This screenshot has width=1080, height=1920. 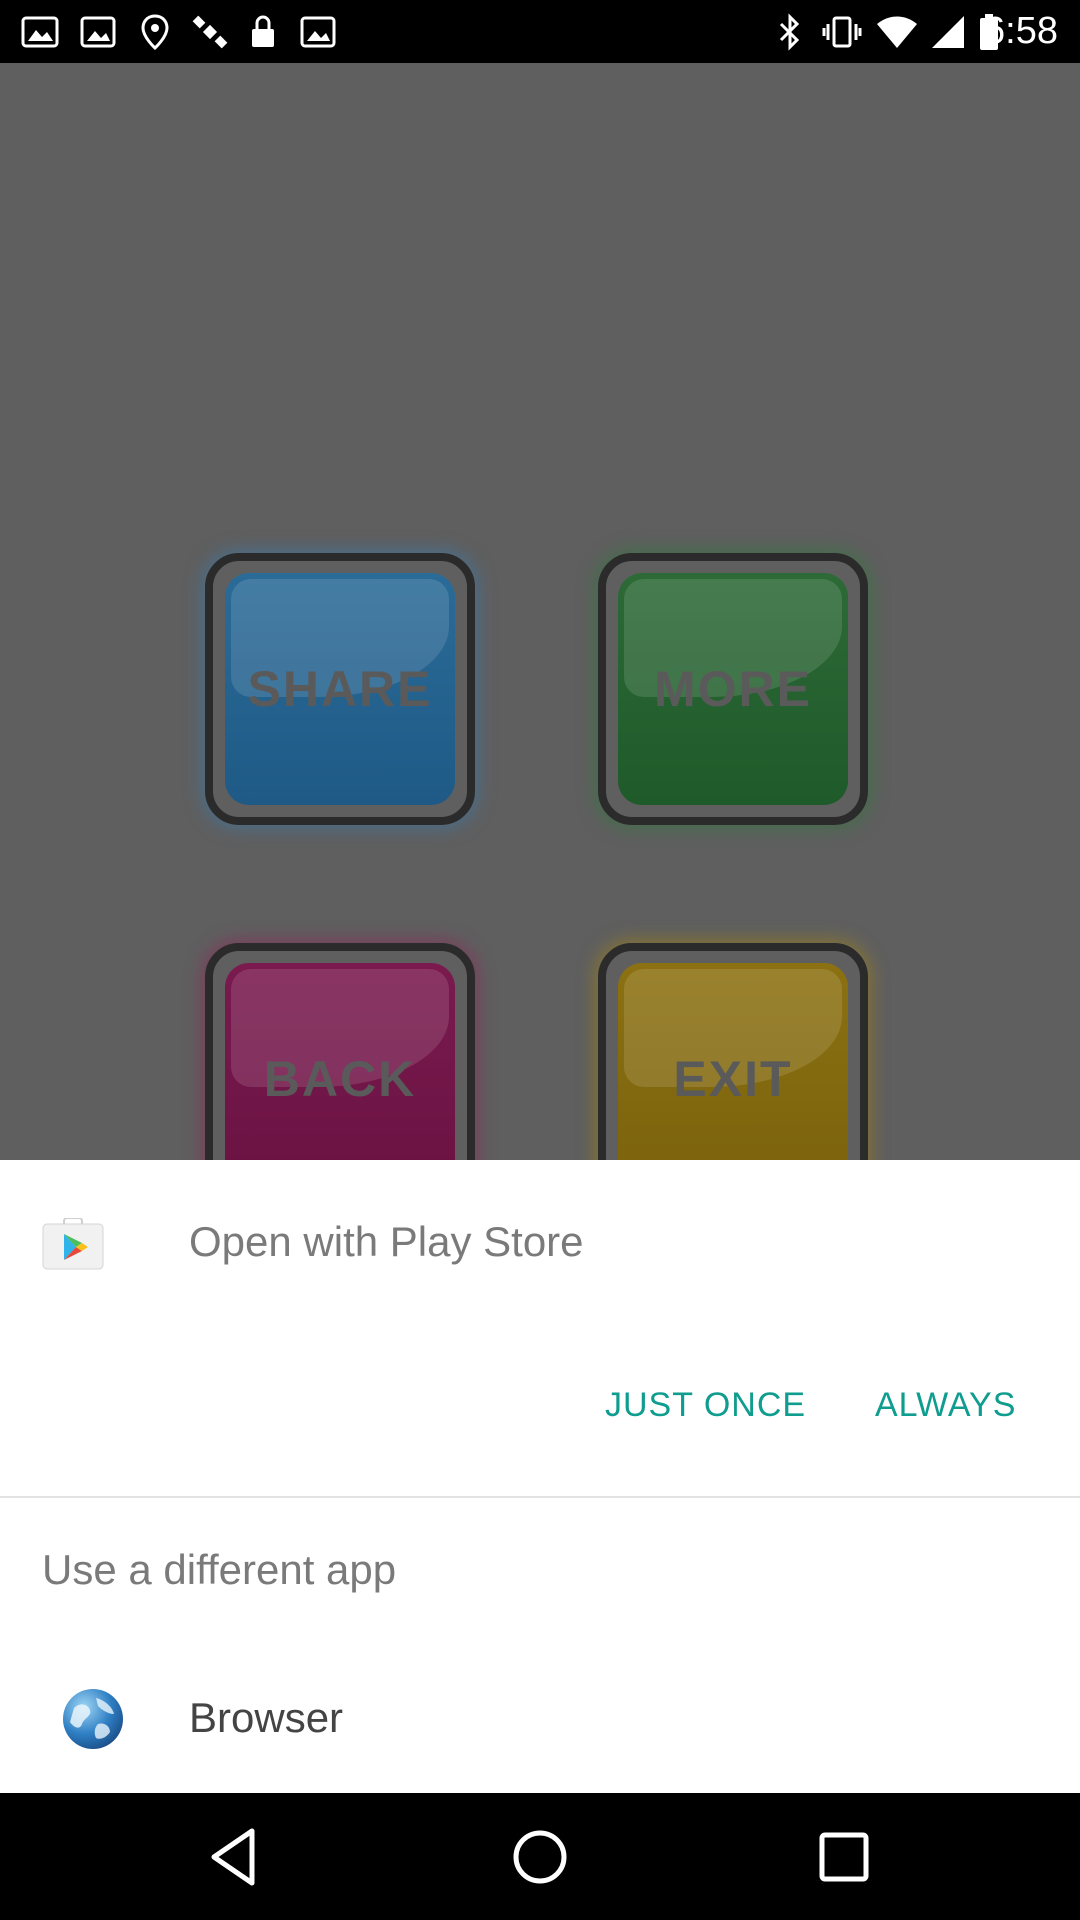 I want to click on navigation-bar, so click(x=540, y=1856).